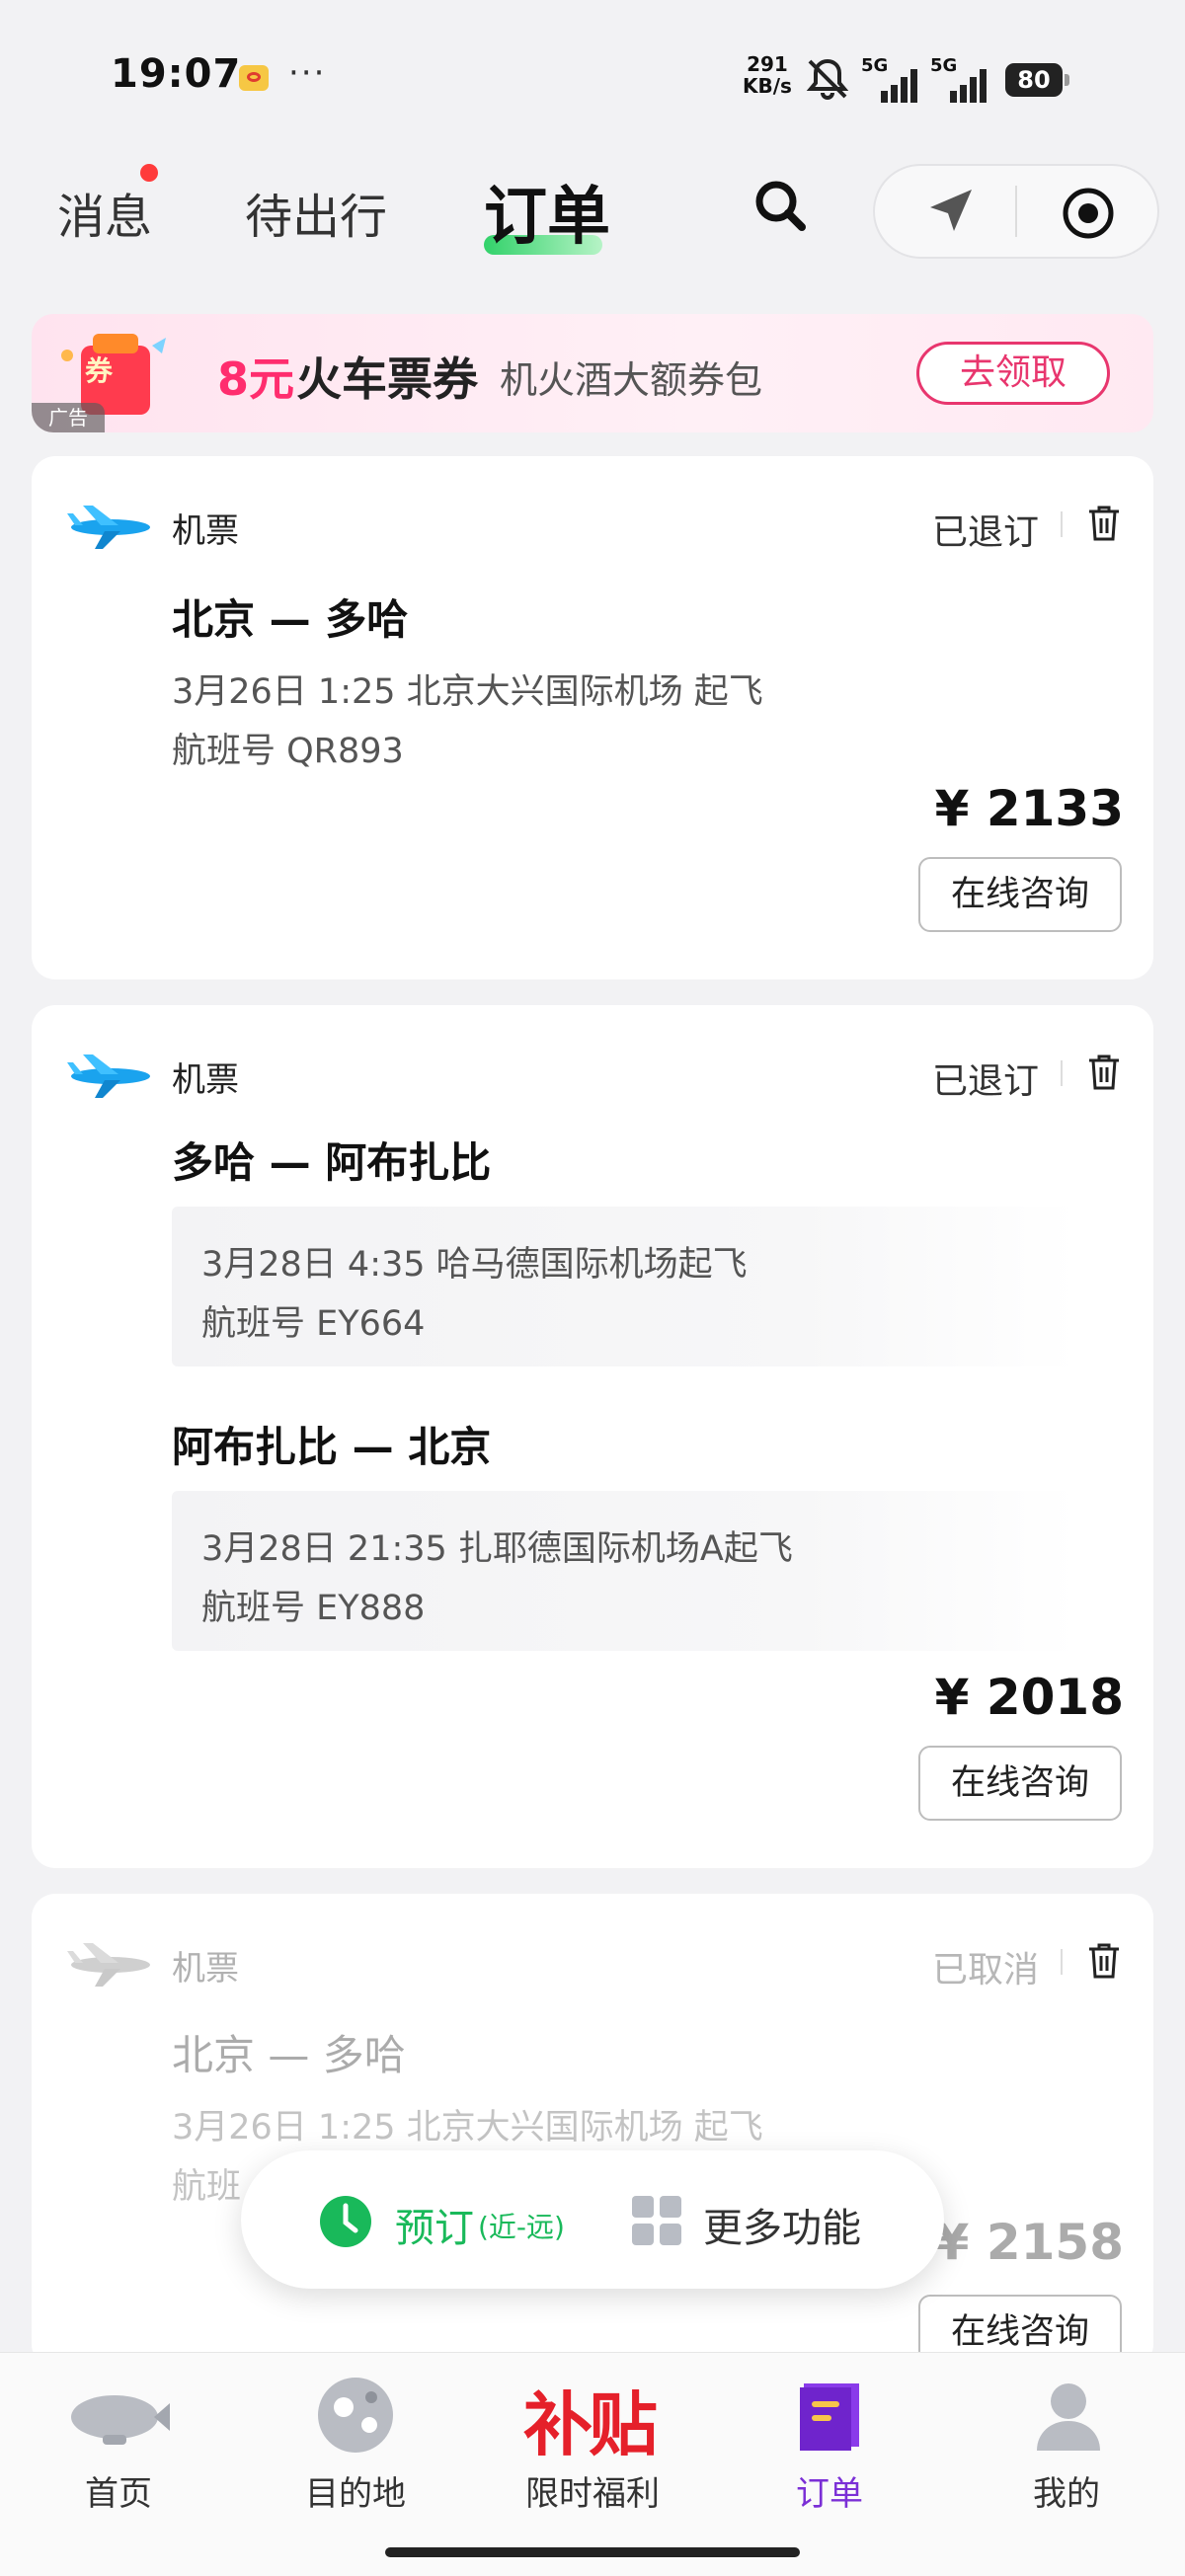 The width and height of the screenshot is (1185, 2576). What do you see at coordinates (355, 2490) in the screenshot?
I see `nav-destination: 目的地` at bounding box center [355, 2490].